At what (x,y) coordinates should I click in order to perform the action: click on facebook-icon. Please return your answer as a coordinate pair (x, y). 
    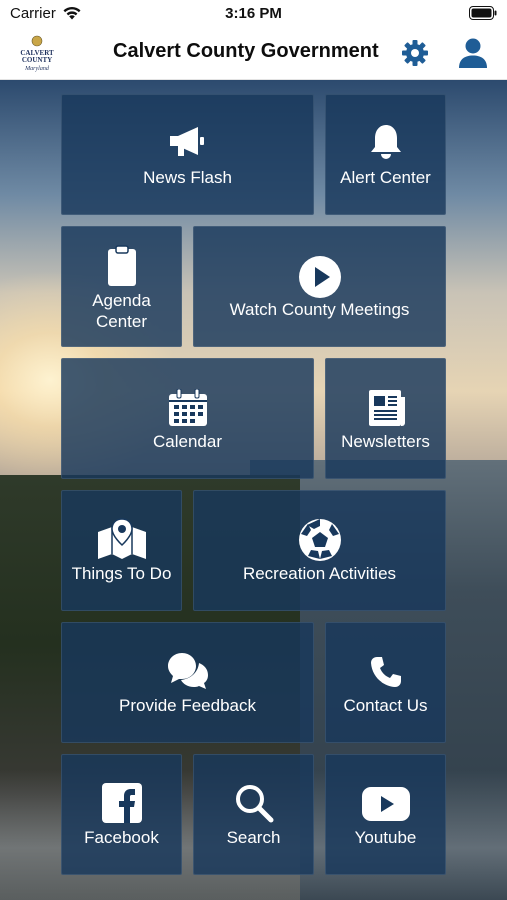
    Looking at the image, I should click on (121, 803).